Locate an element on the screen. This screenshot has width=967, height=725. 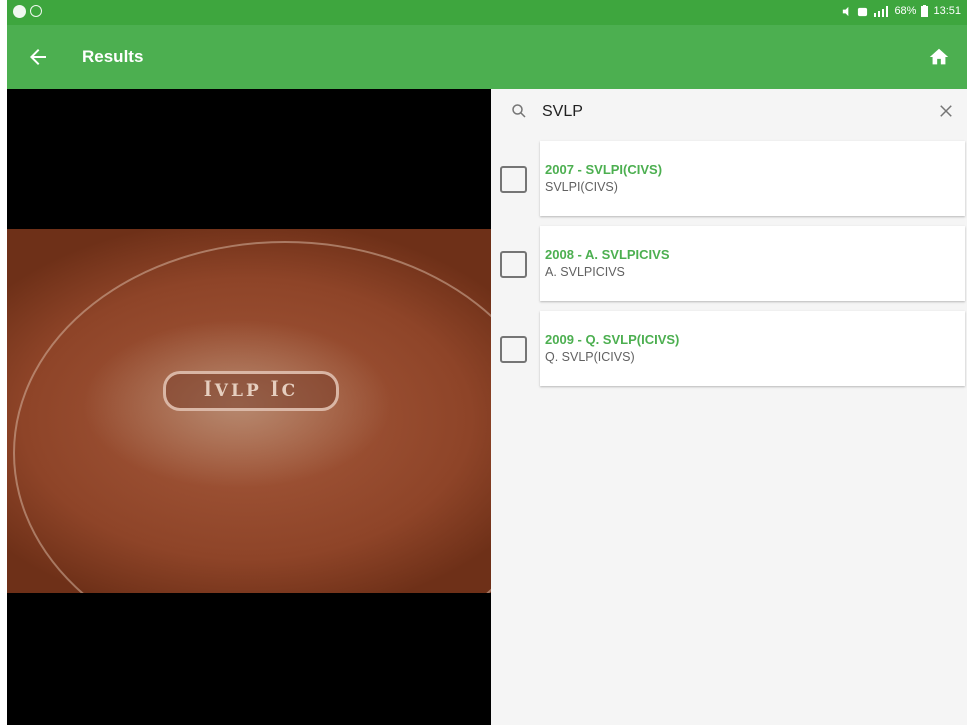
battery-icon is located at coordinates (925, 11).